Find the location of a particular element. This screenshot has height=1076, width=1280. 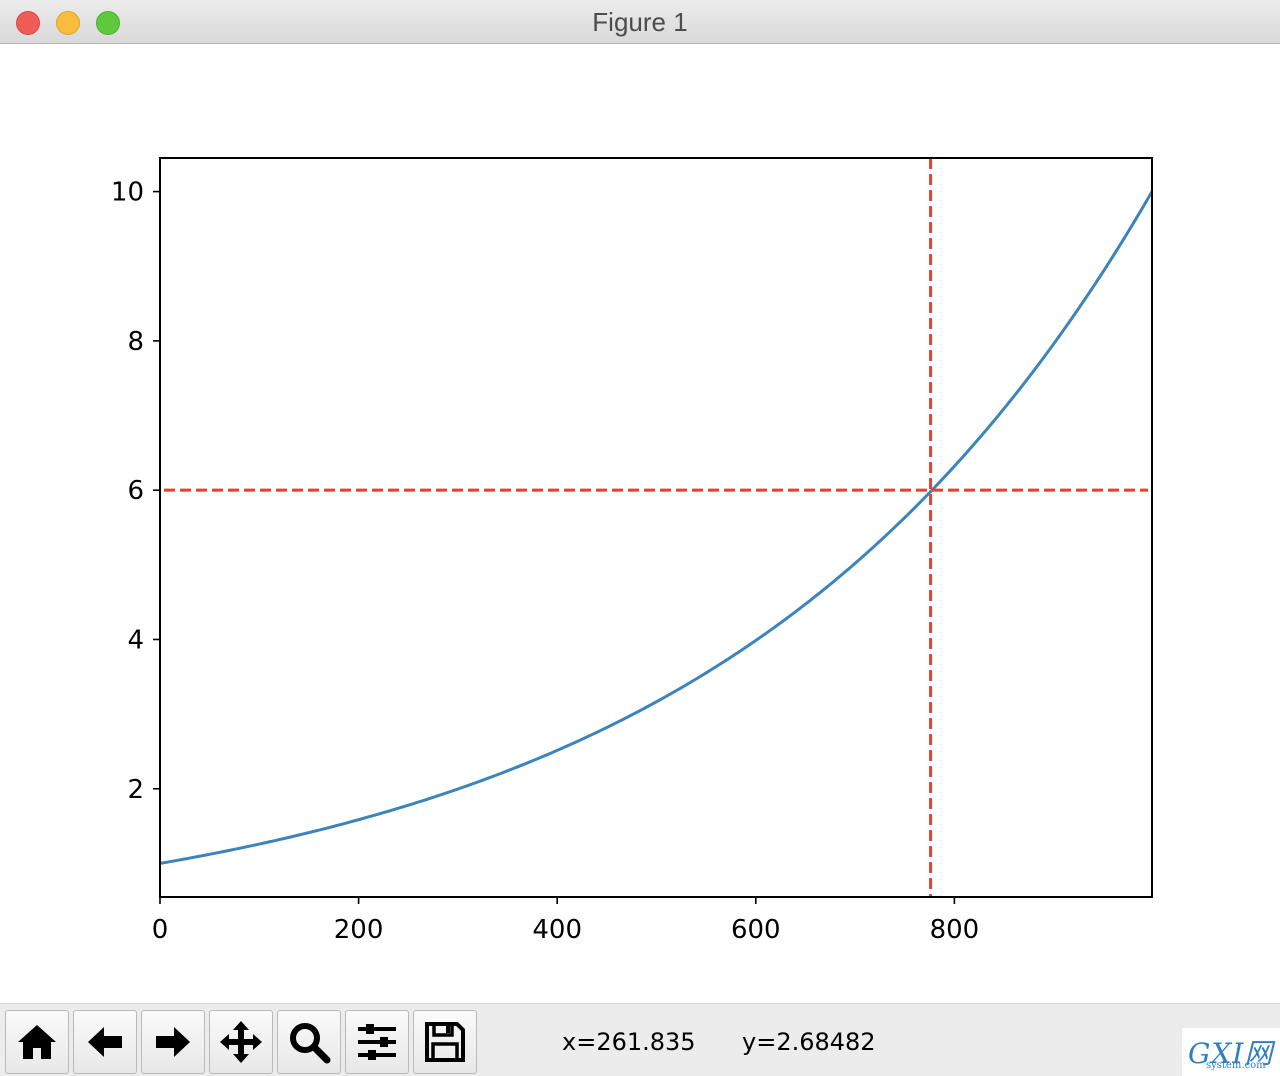

y-tick-label: 10 is located at coordinates (127, 193).